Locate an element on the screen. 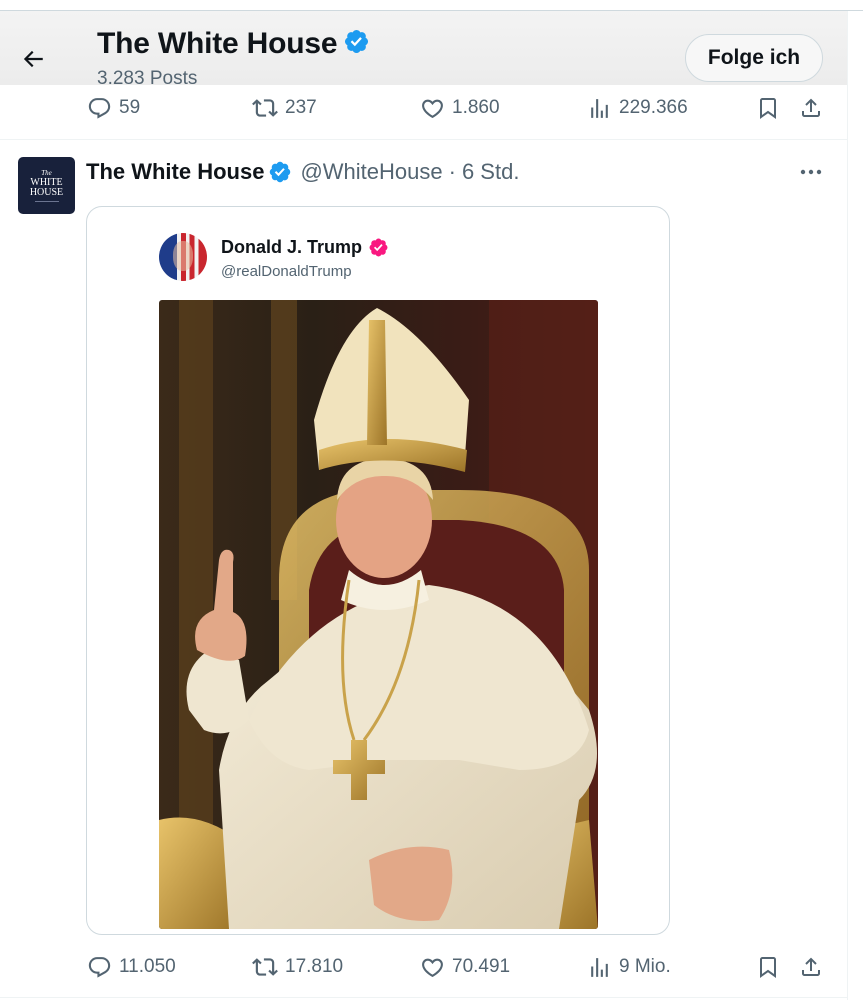  like-button: 70.491 is located at coordinates (465, 967).